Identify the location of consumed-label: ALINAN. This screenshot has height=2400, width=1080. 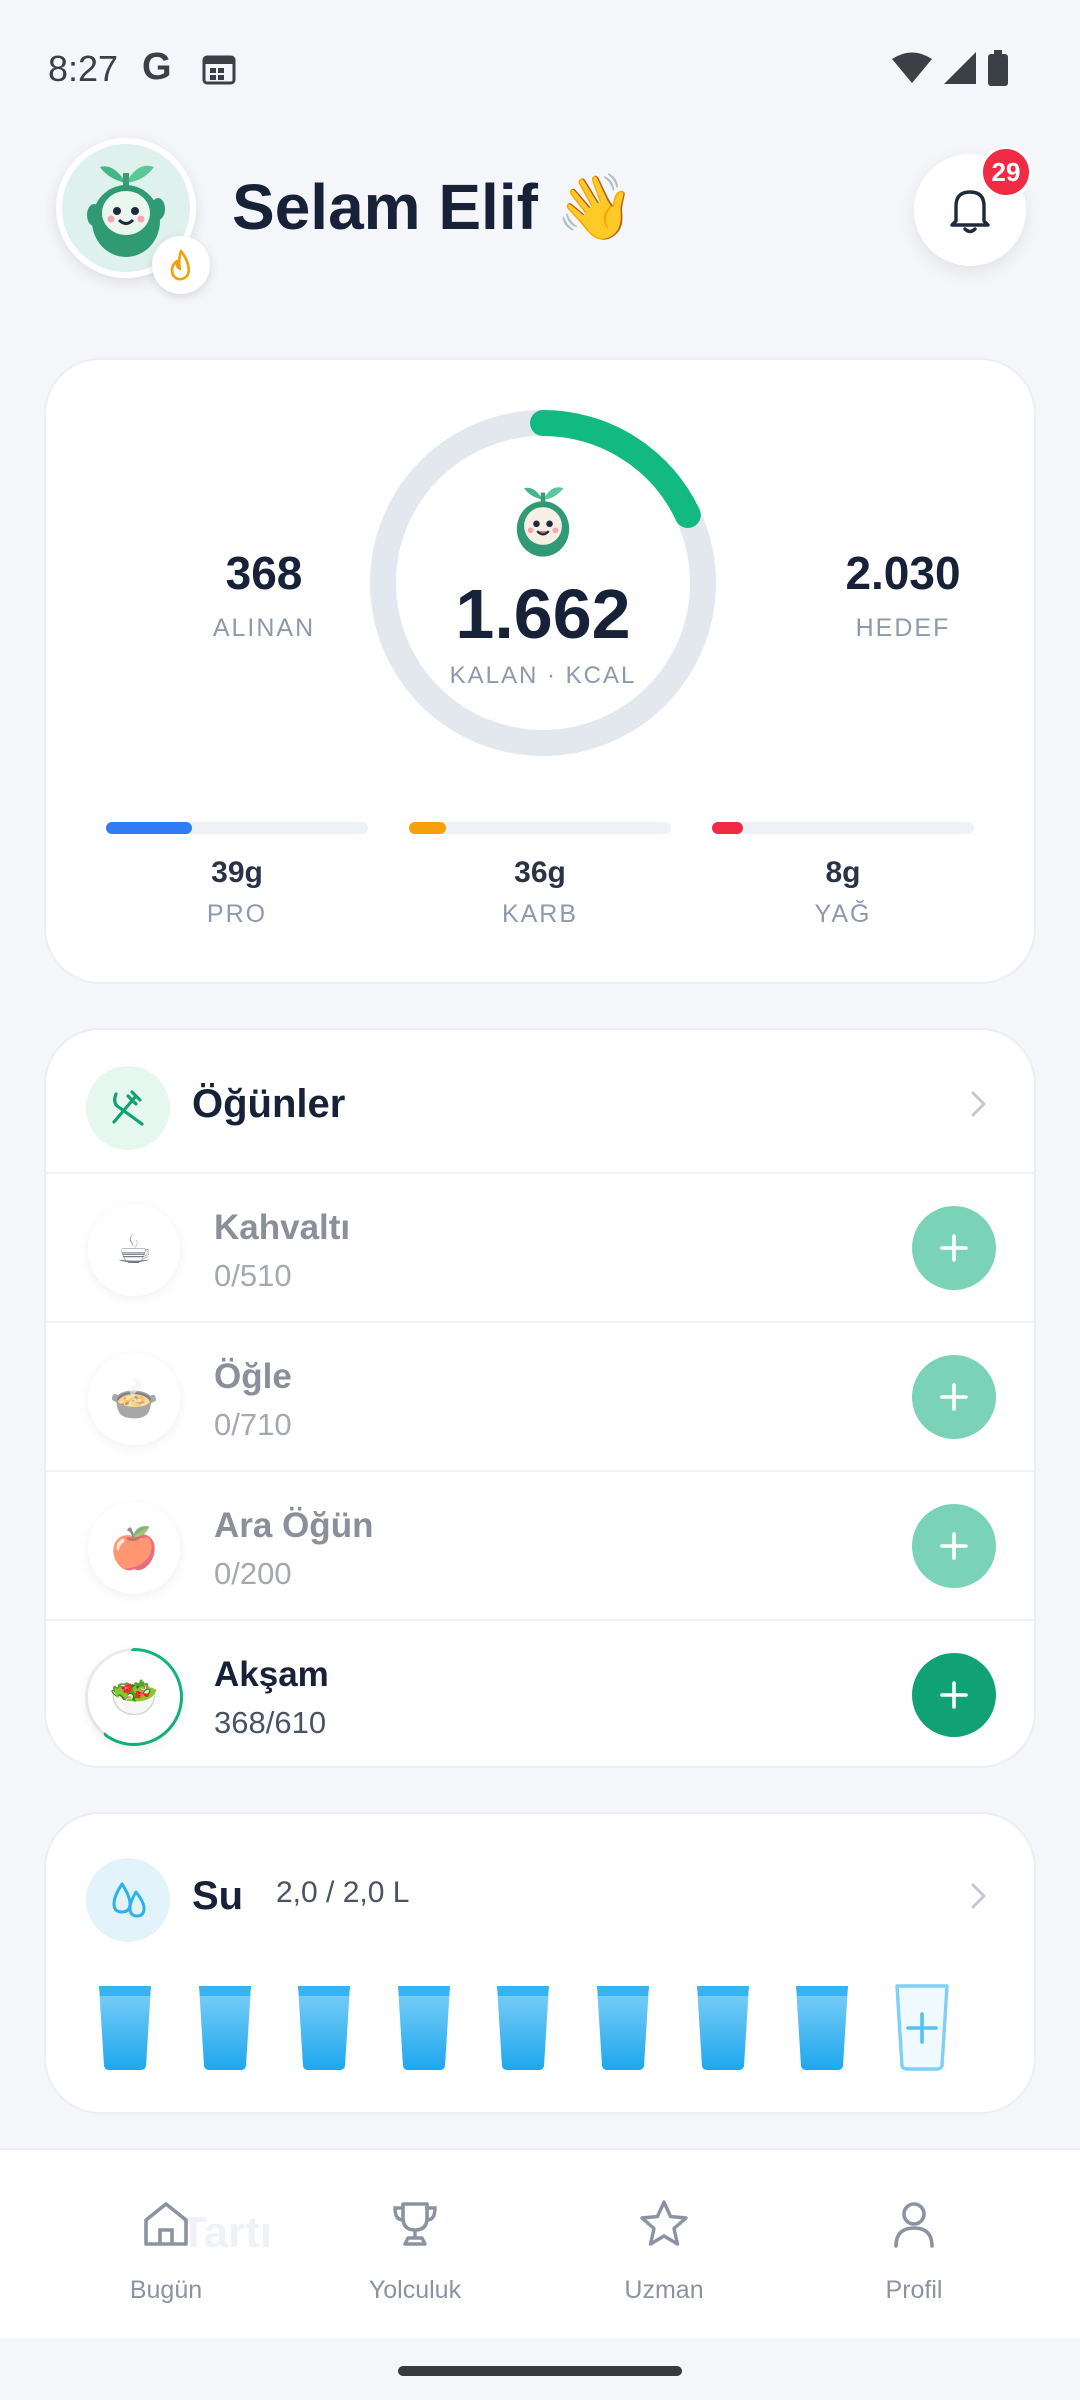
(264, 628).